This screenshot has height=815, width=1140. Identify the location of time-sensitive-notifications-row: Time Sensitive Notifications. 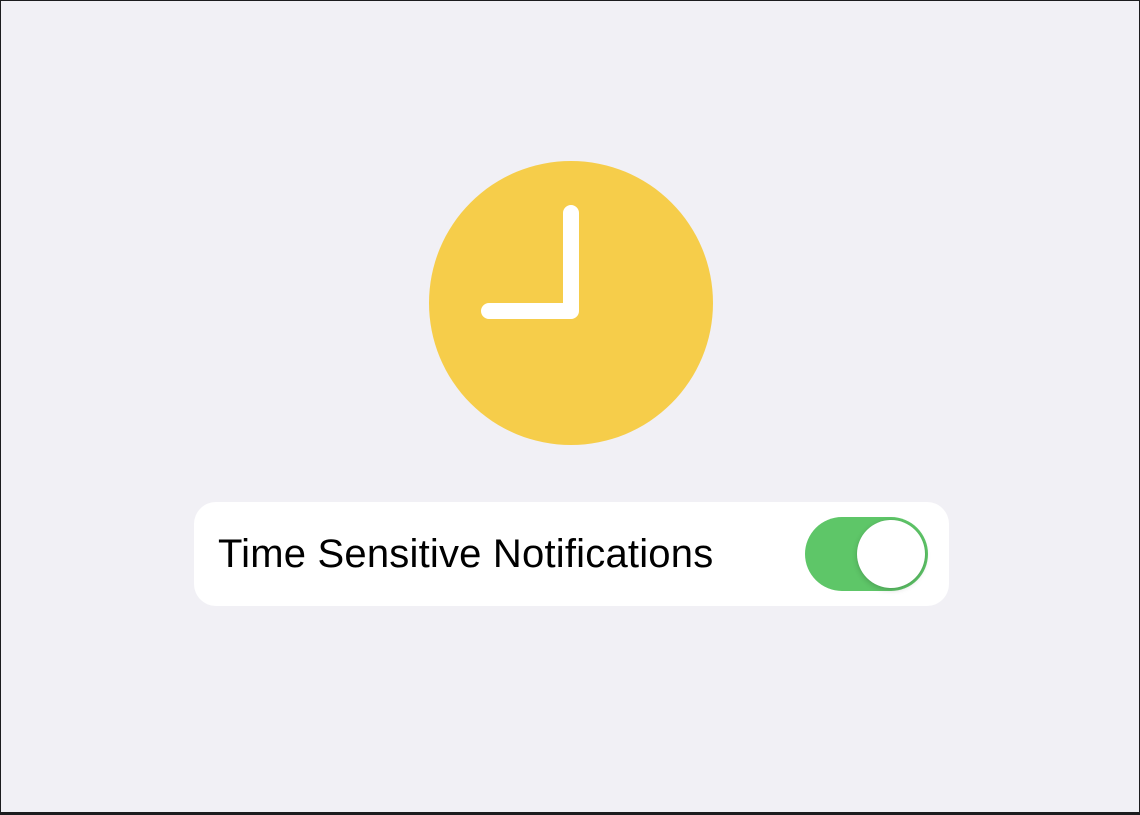
(571, 554).